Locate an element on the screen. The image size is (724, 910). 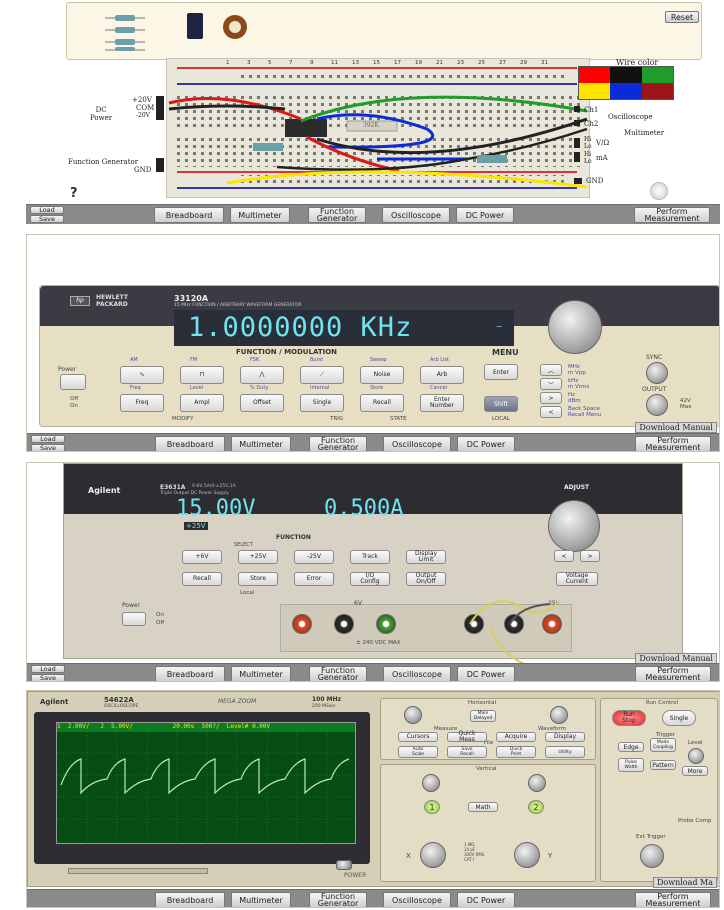
ma-terminal is located at coordinates (577, 157).